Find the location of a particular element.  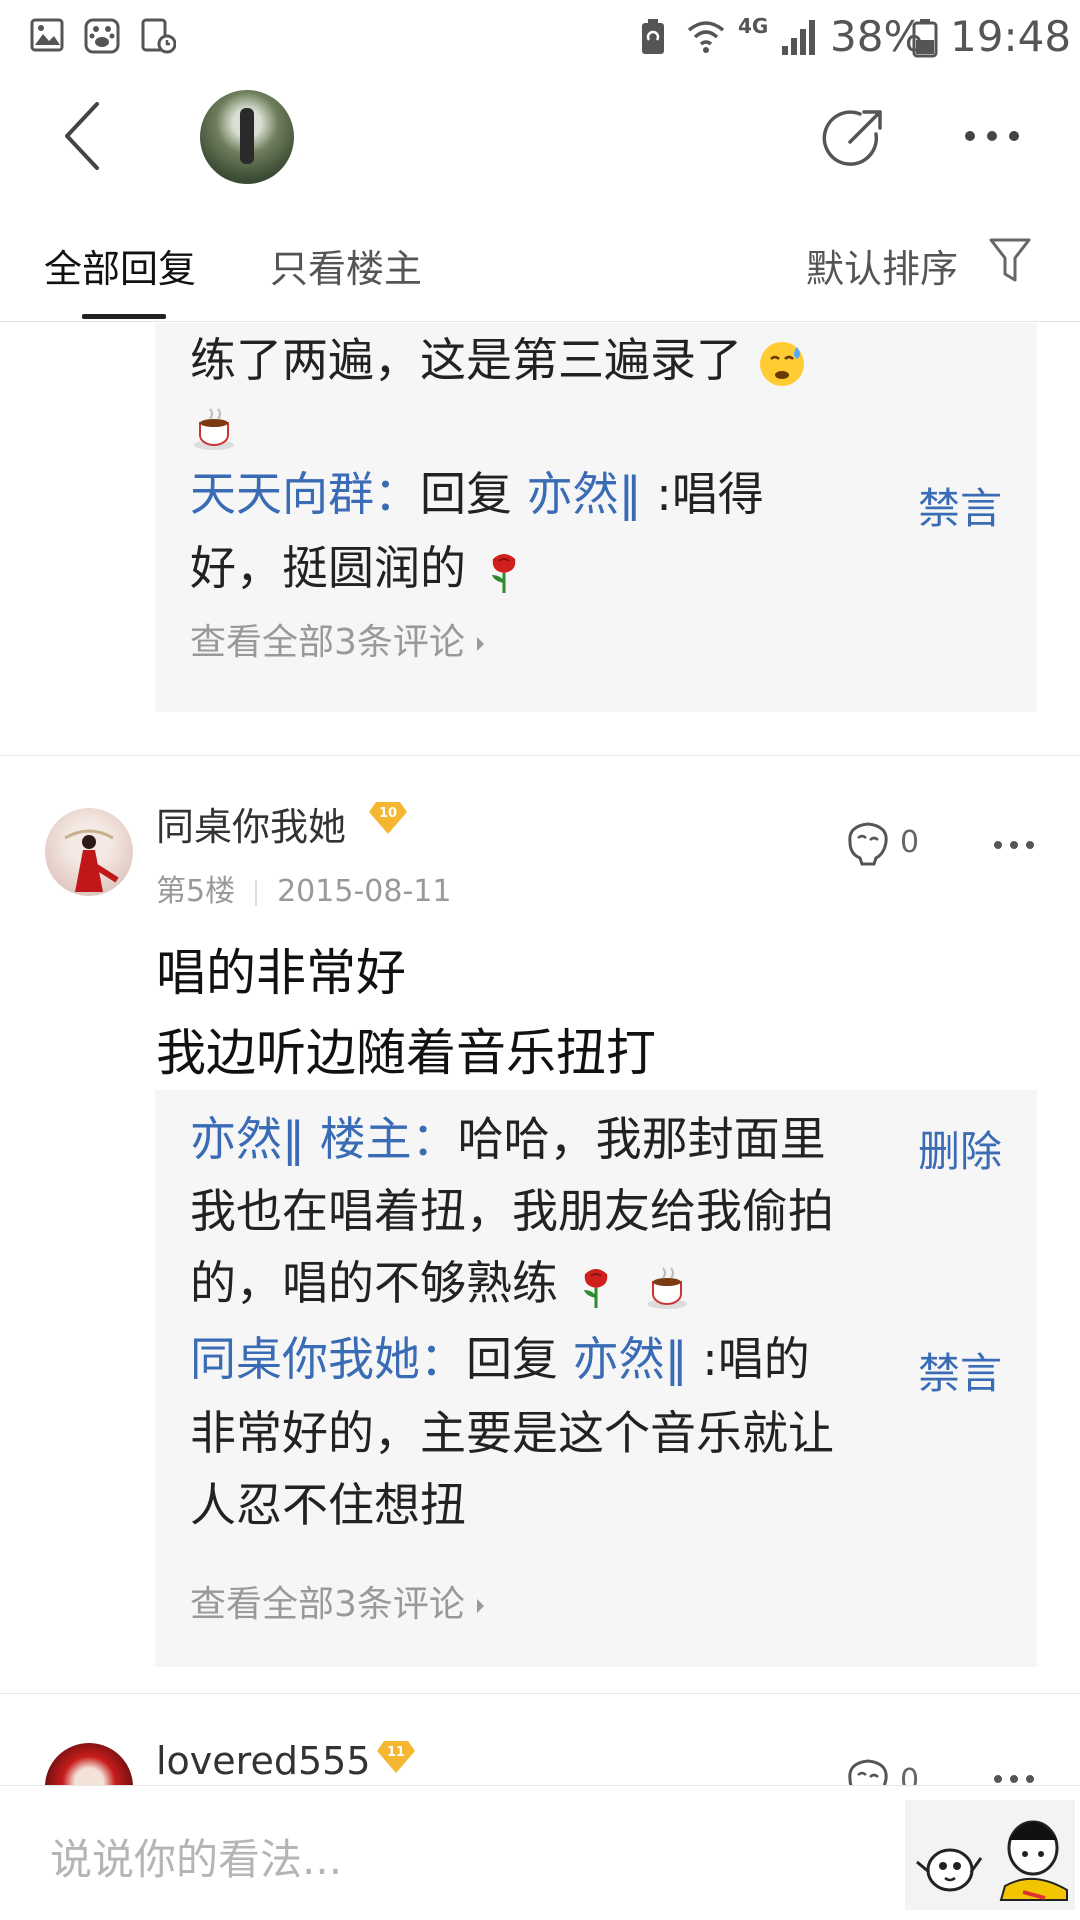

signal-icon is located at coordinates (798, 37).